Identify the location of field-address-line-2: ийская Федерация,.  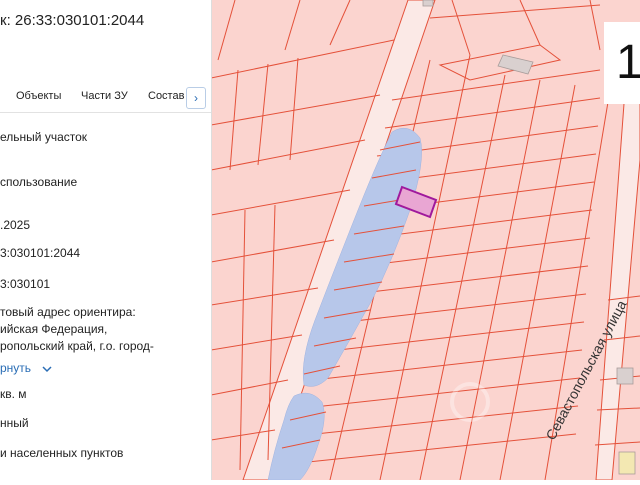
(54, 329).